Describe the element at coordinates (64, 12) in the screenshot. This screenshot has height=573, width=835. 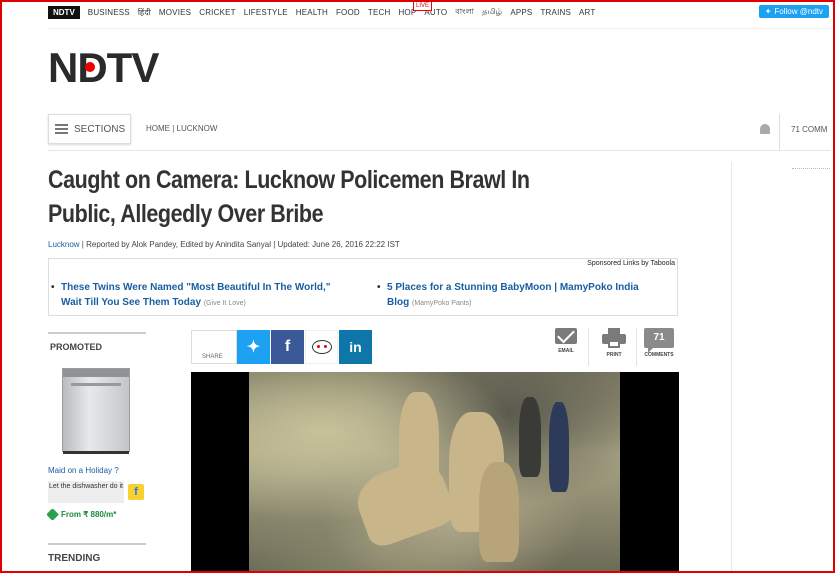
I see `ndtv-home-link: NDTV` at that location.